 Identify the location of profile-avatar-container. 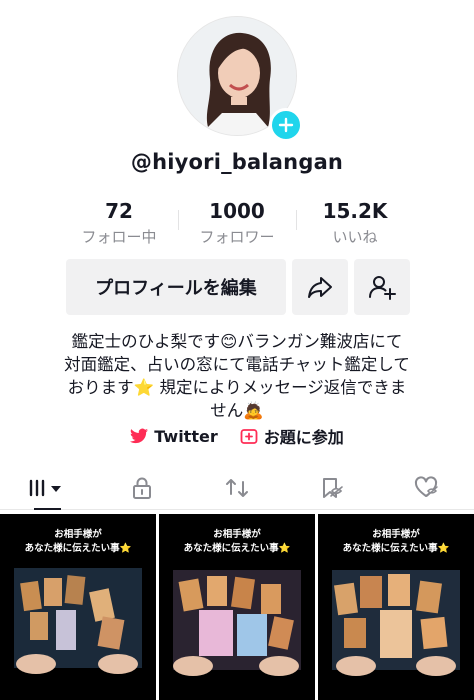
(240, 79).